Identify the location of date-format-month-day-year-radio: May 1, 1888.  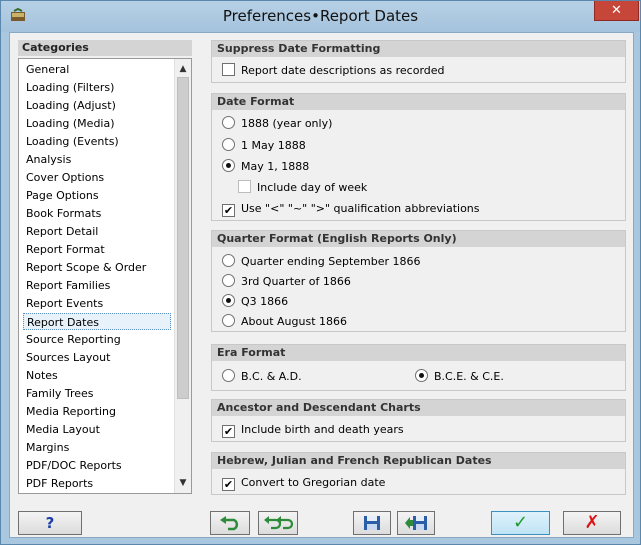
(265, 167).